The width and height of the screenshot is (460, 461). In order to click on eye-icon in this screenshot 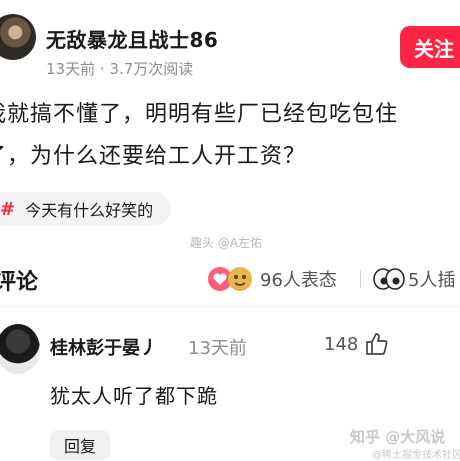, I will do `click(389, 279)`.